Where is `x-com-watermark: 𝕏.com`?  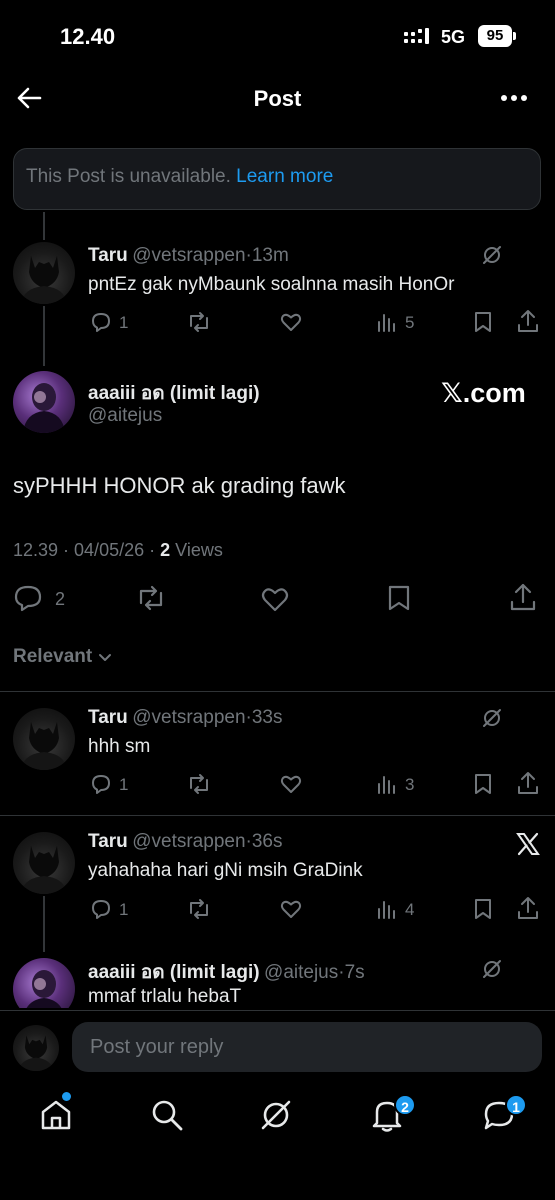
x-com-watermark: 𝕏.com is located at coordinates (483, 393).